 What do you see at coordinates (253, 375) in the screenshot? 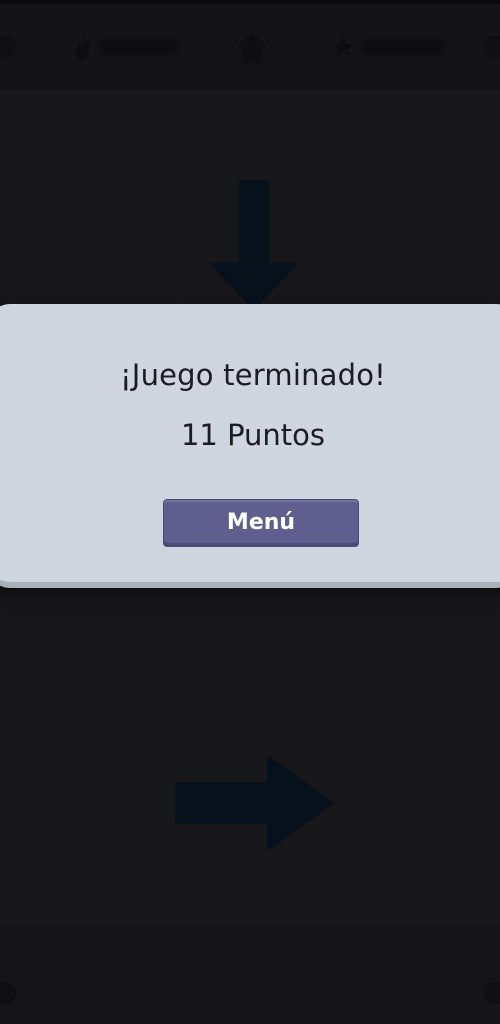
I see `game-over-title: ¡Juego terminado!` at bounding box center [253, 375].